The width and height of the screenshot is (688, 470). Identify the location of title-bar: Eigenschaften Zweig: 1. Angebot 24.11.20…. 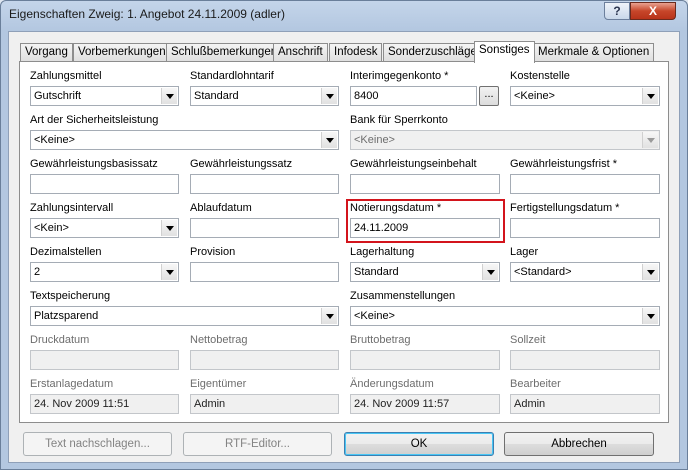
(344, 15).